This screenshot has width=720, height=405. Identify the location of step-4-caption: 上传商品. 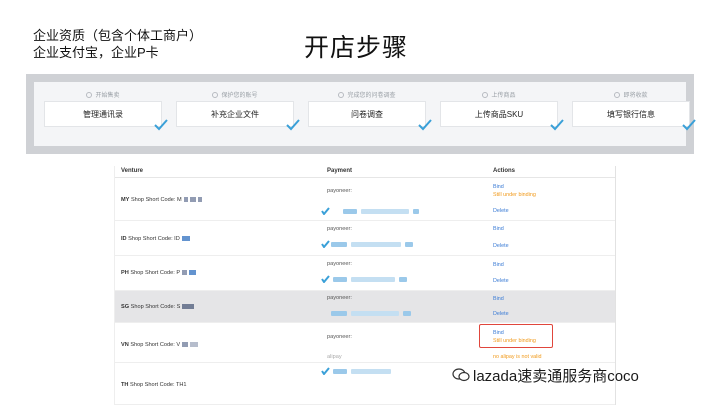
(499, 94).